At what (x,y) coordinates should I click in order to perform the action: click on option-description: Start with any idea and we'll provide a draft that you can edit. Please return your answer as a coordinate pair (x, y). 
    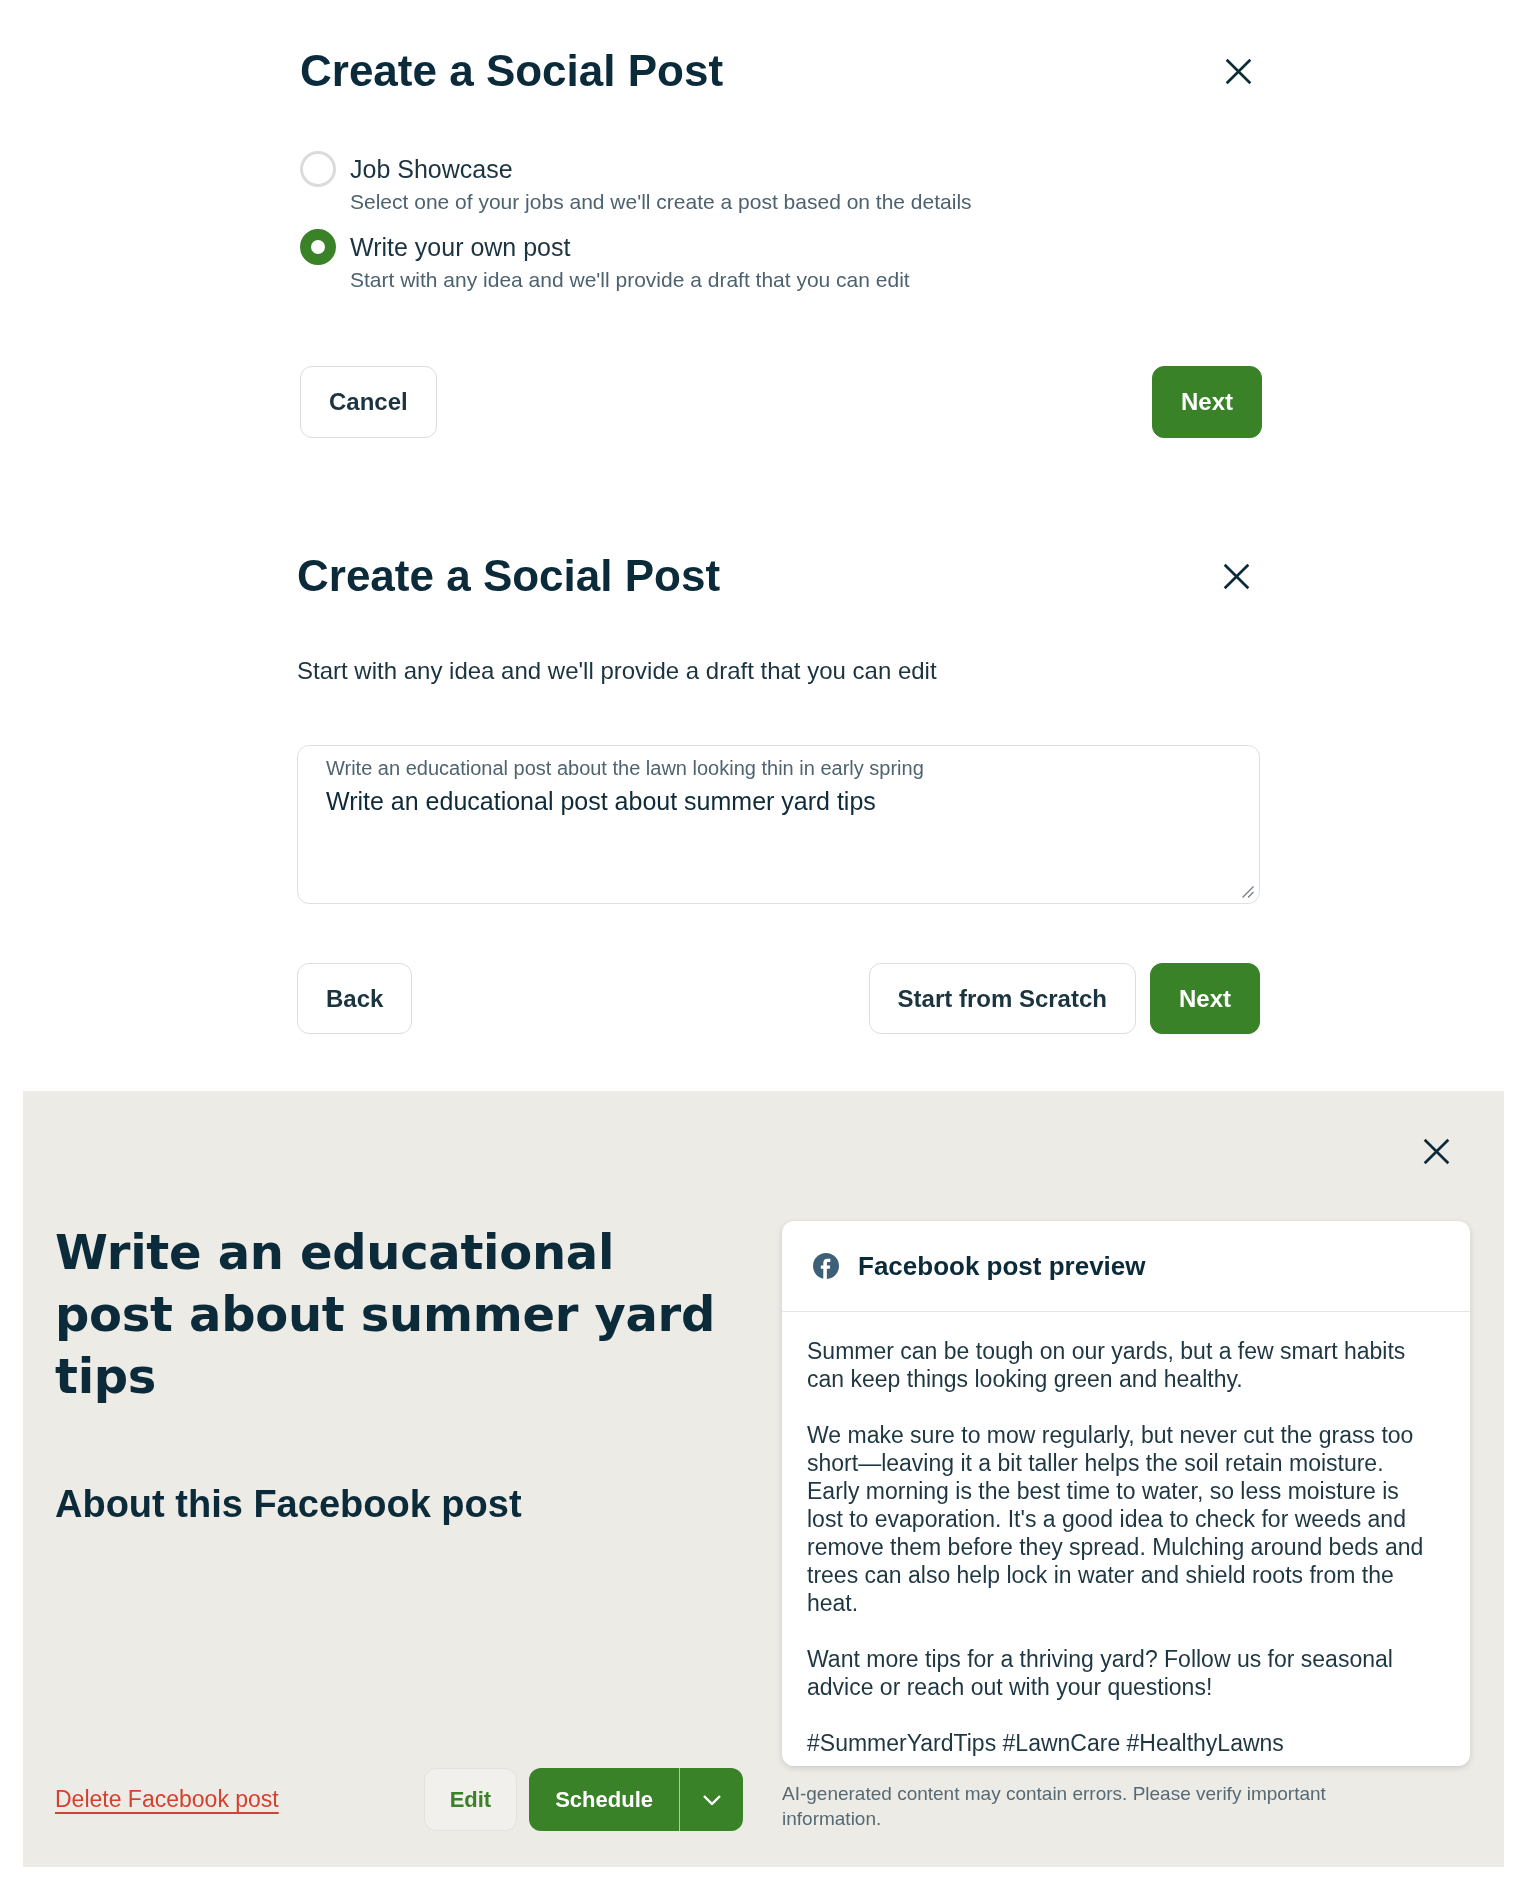
    Looking at the image, I should click on (630, 280).